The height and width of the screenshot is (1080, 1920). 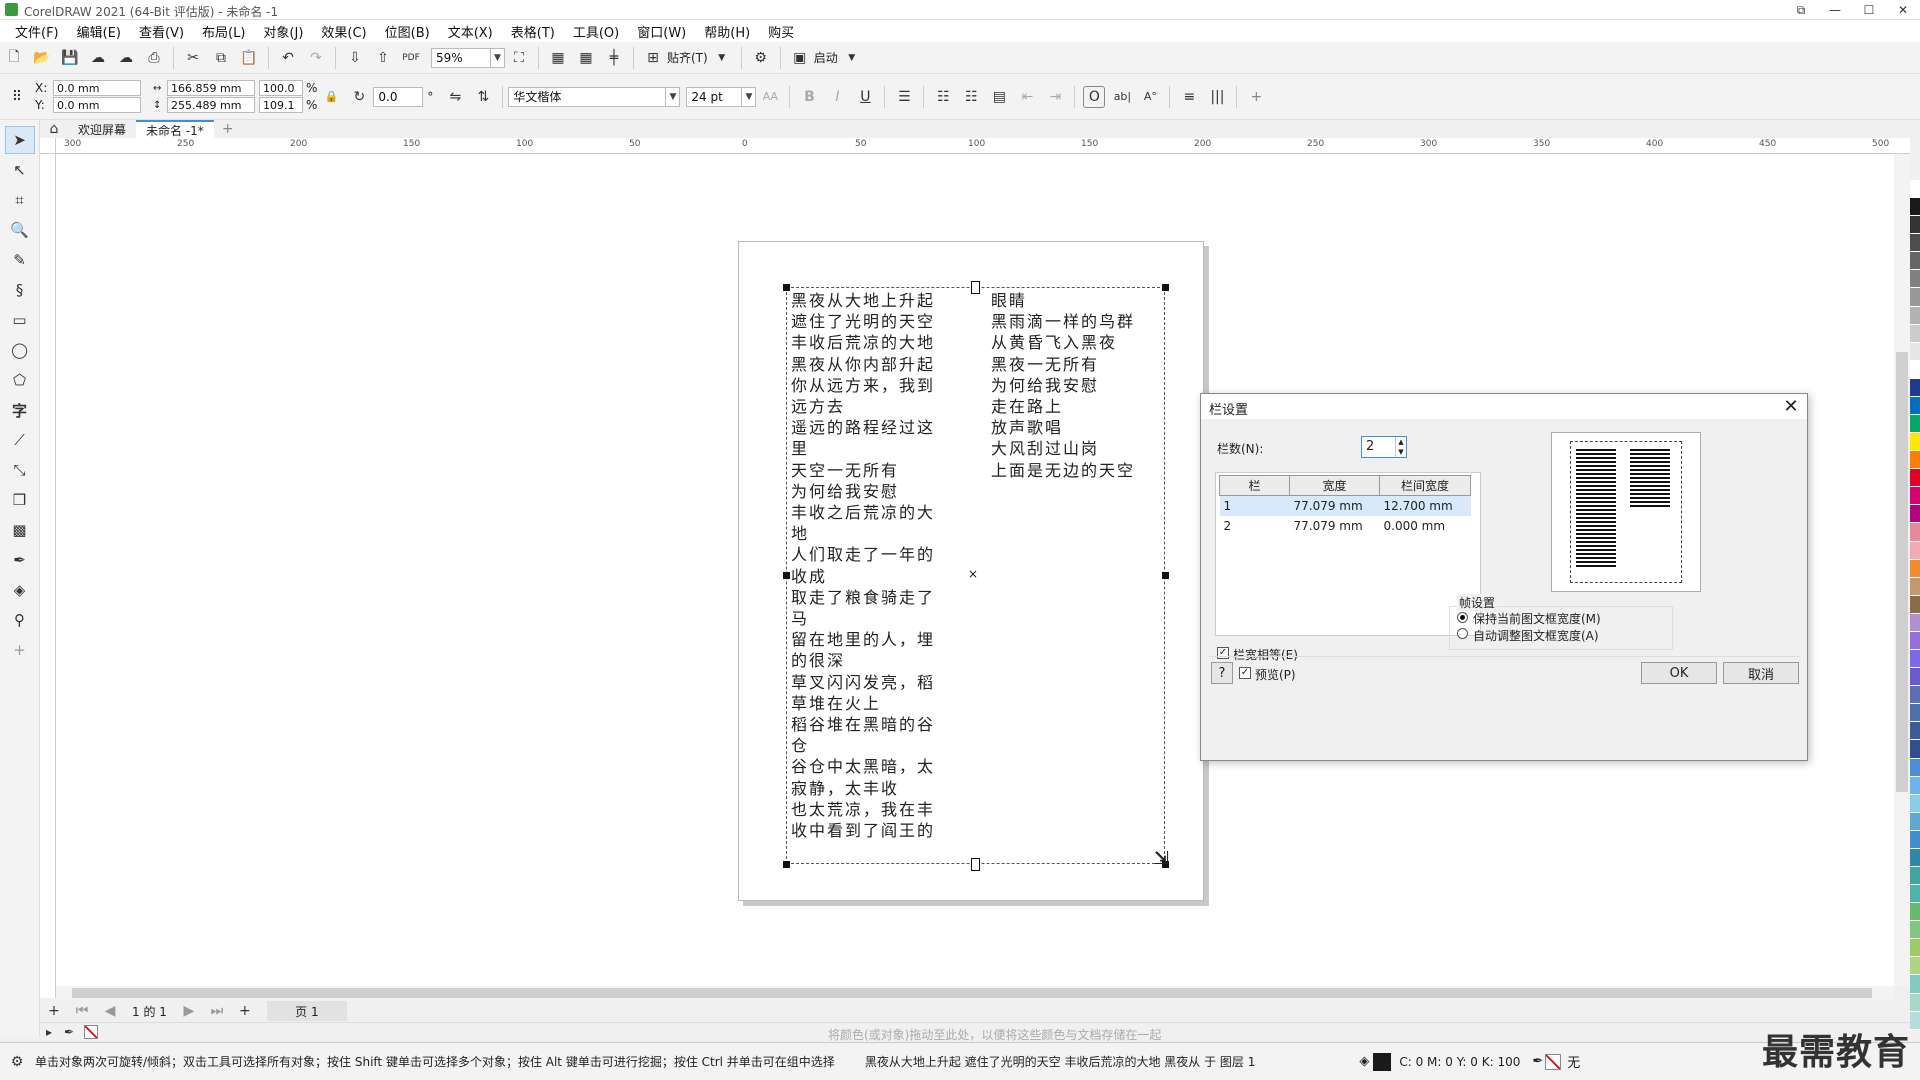 What do you see at coordinates (1189, 97) in the screenshot?
I see `horizontal-text-icon: ≡` at bounding box center [1189, 97].